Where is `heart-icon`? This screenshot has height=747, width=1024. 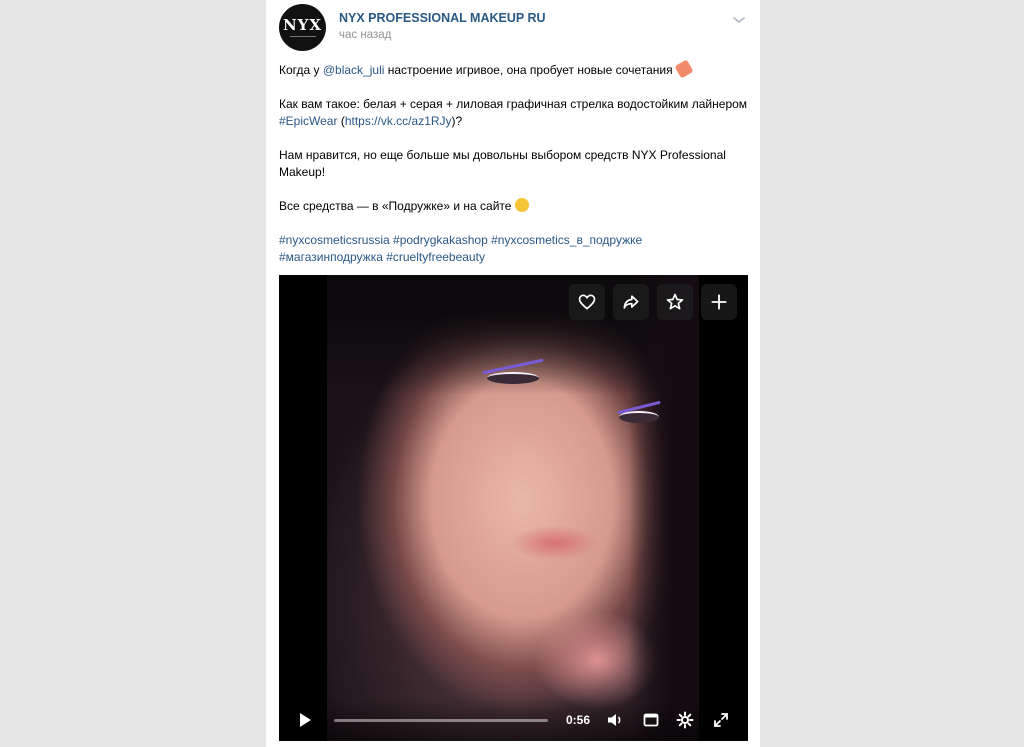 heart-icon is located at coordinates (587, 302).